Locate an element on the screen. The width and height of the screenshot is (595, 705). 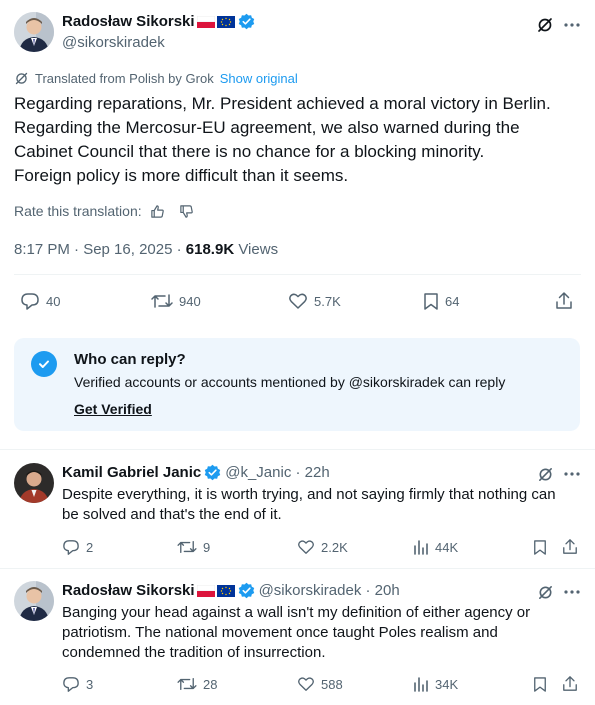
reply-button: 3 is located at coordinates (77, 684).